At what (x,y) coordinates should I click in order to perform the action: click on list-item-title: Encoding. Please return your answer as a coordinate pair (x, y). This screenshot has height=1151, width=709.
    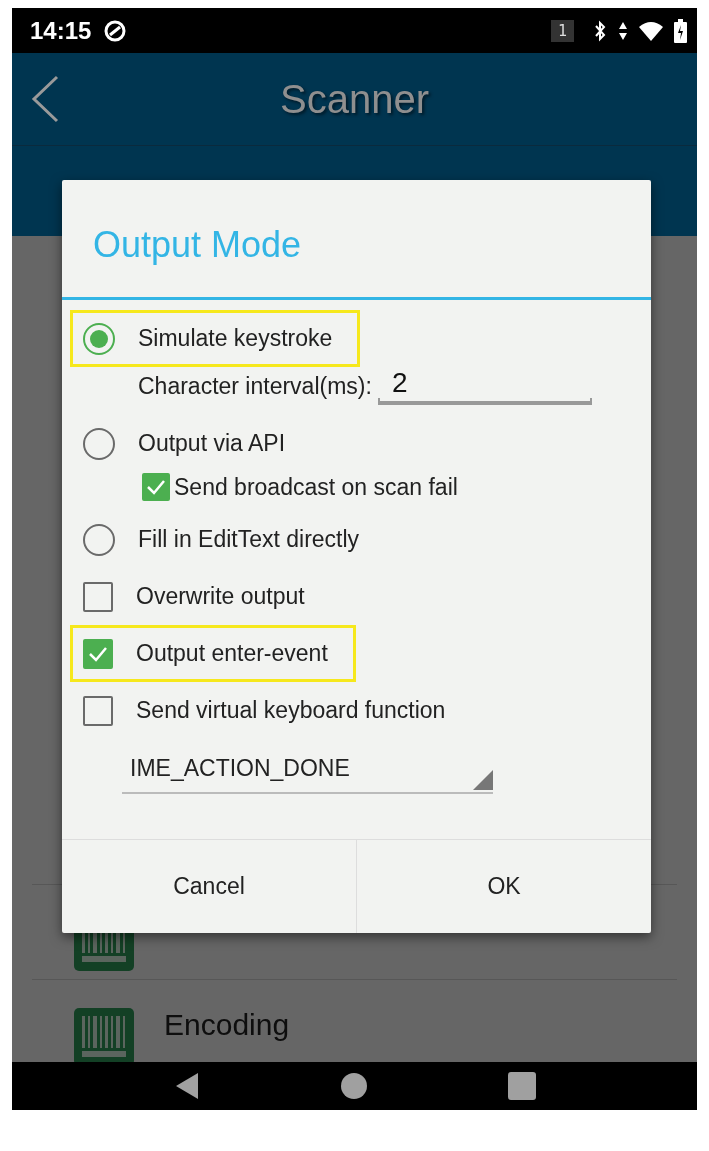
    Looking at the image, I should click on (227, 1025).